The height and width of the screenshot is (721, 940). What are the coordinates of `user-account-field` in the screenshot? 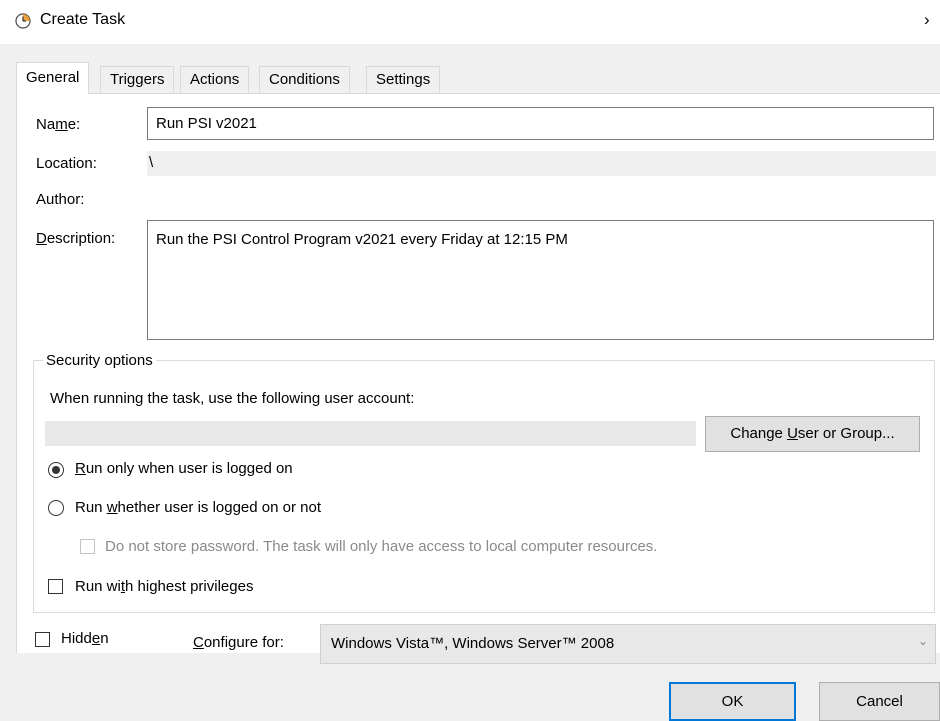 It's located at (370, 433).